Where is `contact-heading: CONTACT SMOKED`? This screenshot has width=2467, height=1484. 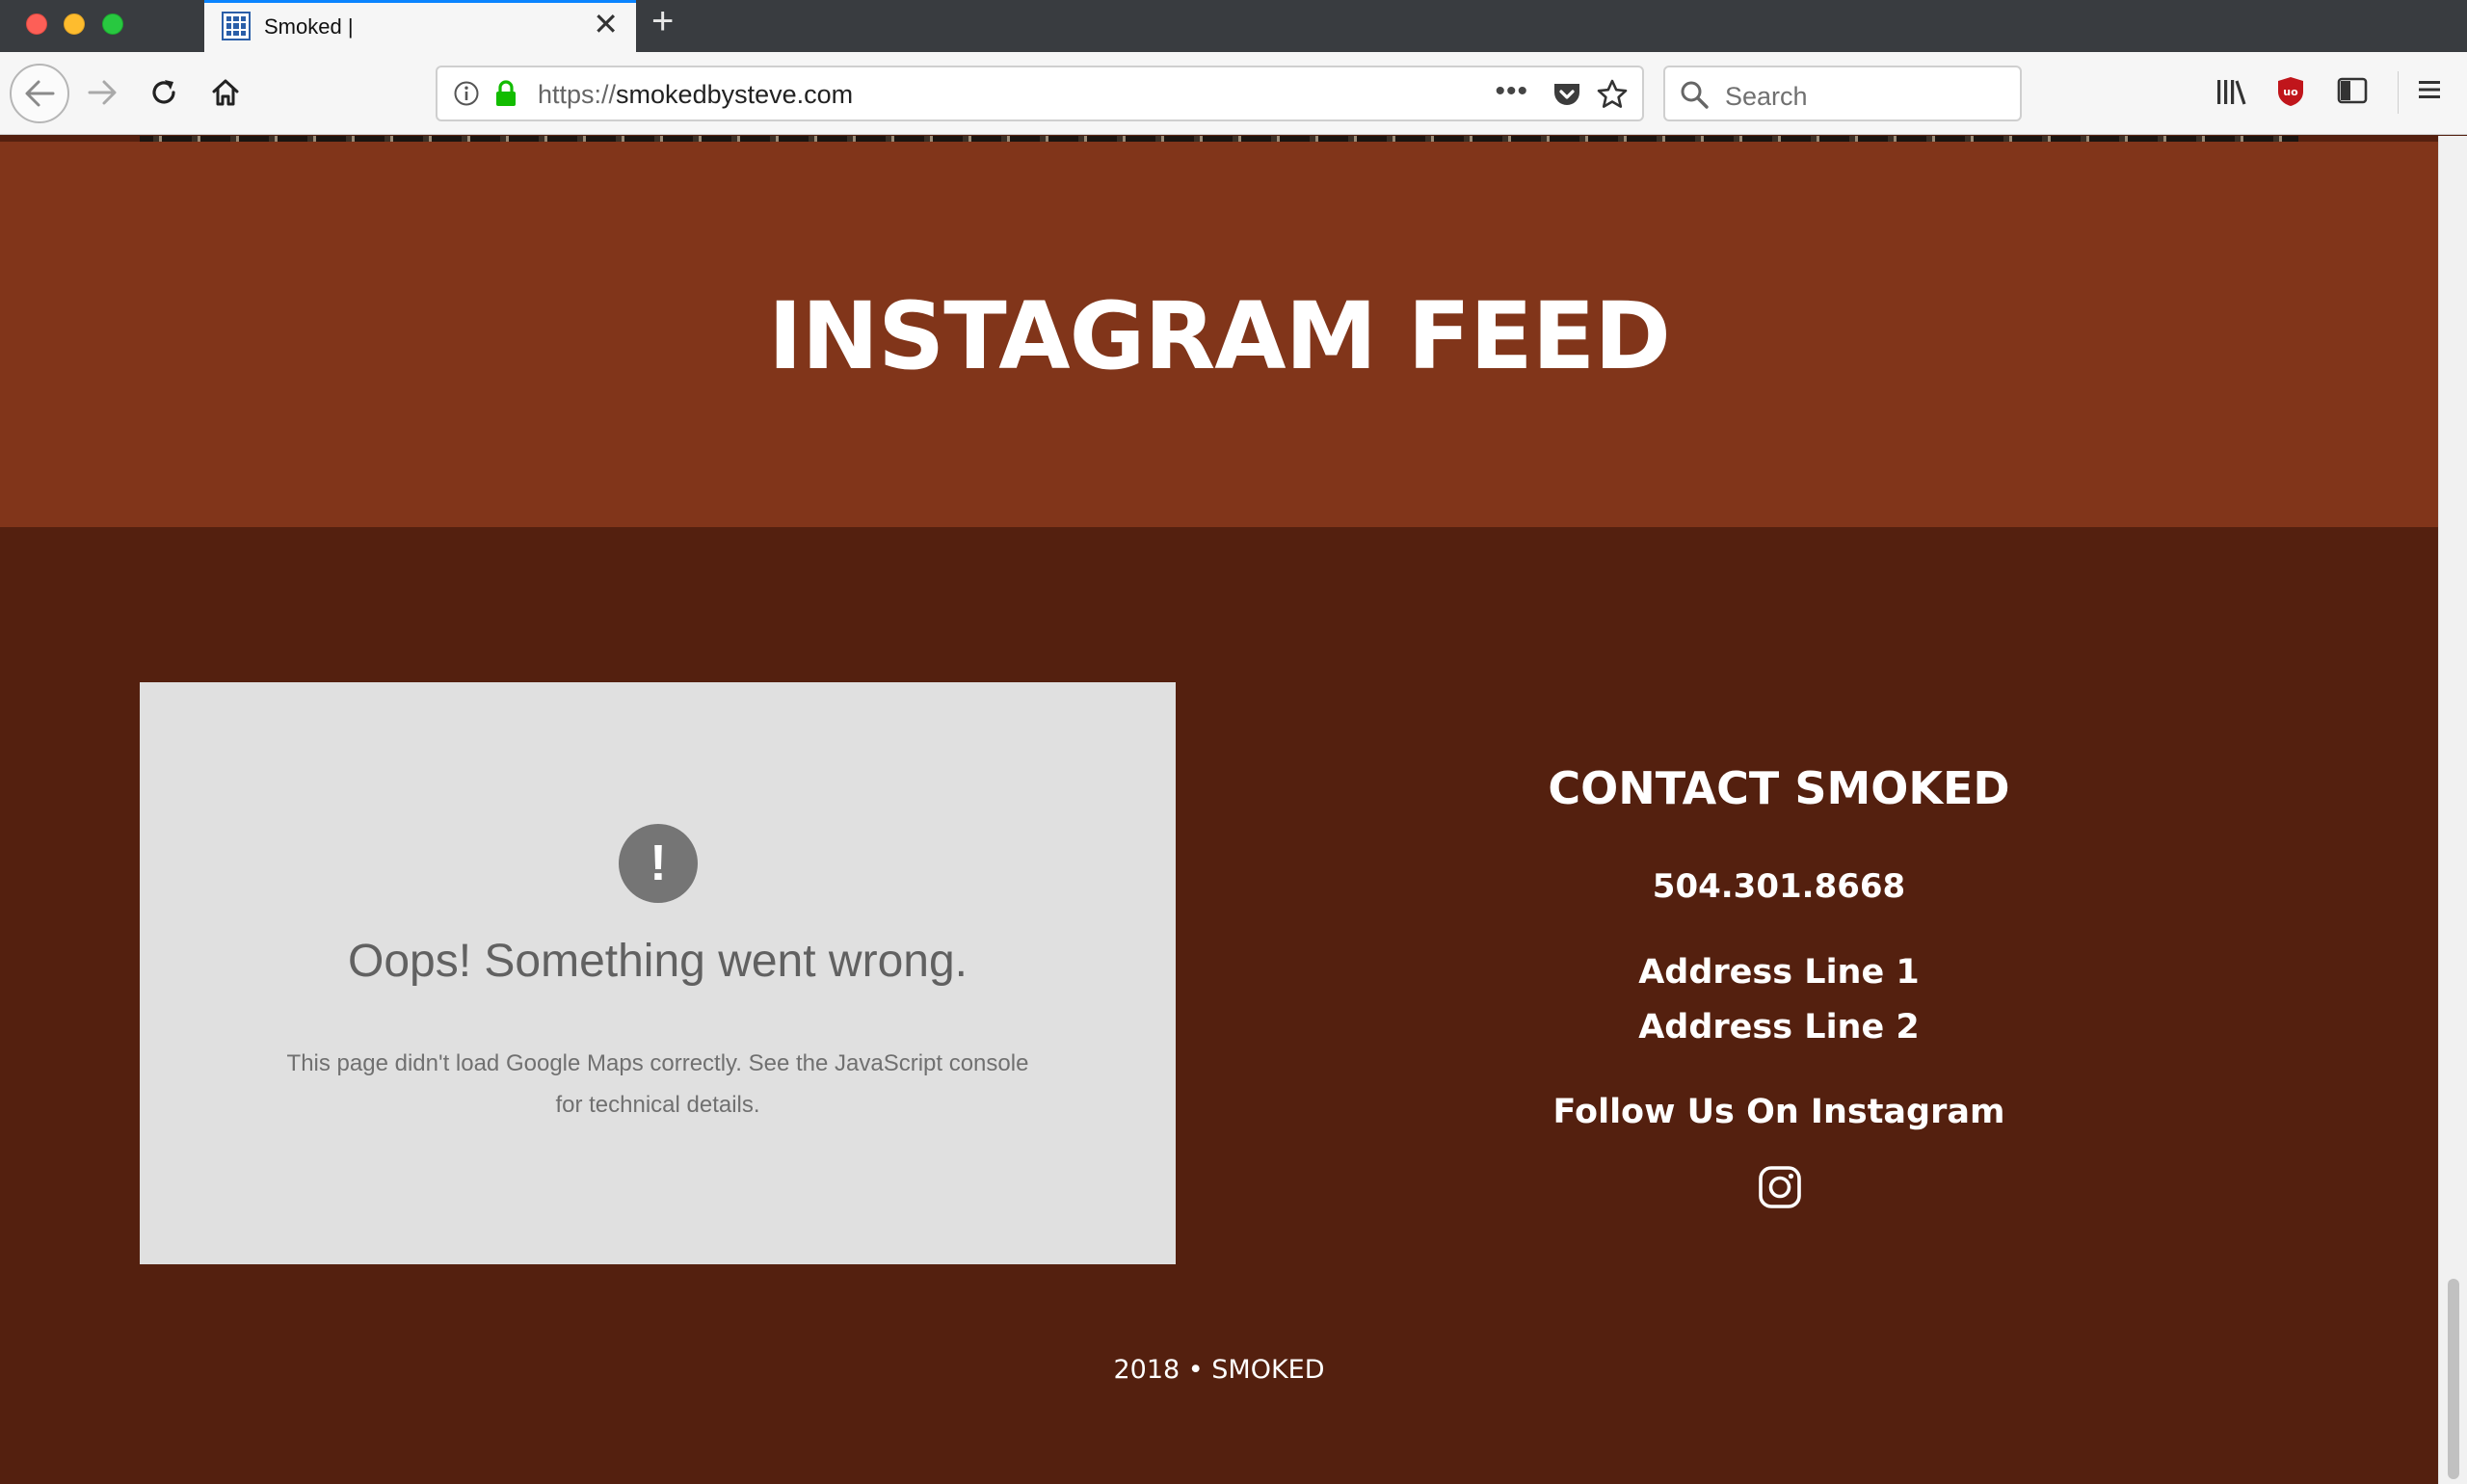 contact-heading: CONTACT SMOKED is located at coordinates (1779, 788).